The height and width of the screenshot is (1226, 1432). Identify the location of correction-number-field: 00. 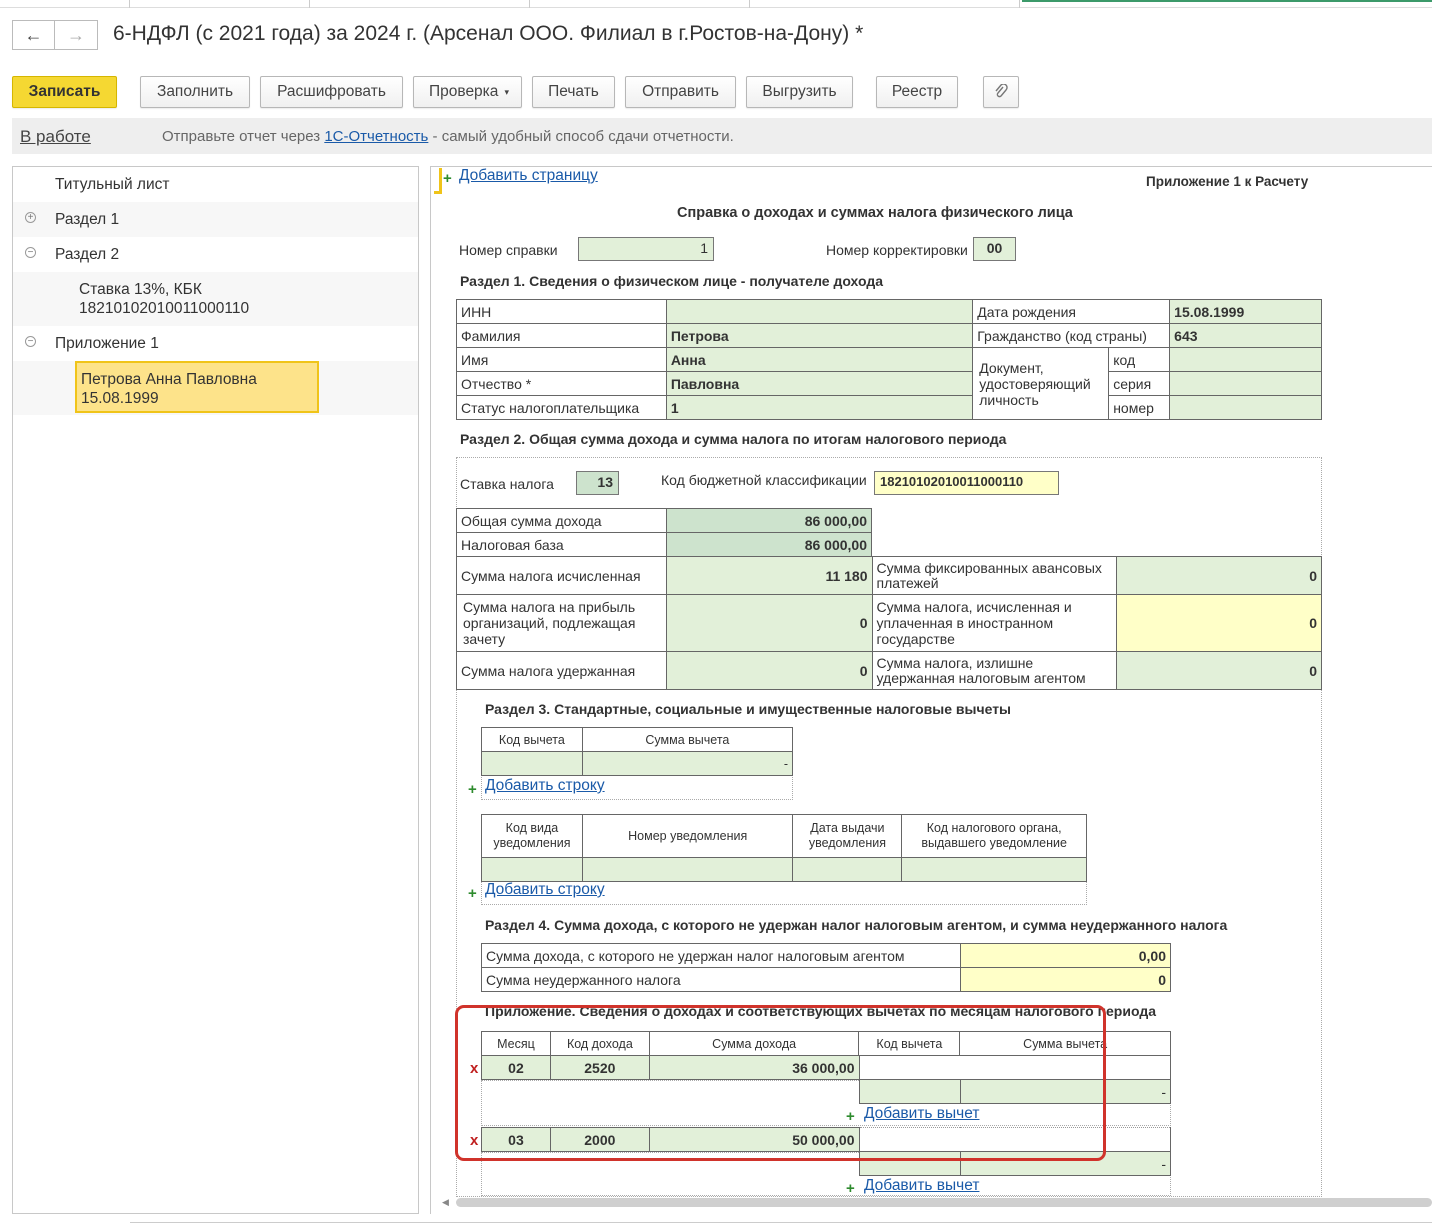
(994, 249).